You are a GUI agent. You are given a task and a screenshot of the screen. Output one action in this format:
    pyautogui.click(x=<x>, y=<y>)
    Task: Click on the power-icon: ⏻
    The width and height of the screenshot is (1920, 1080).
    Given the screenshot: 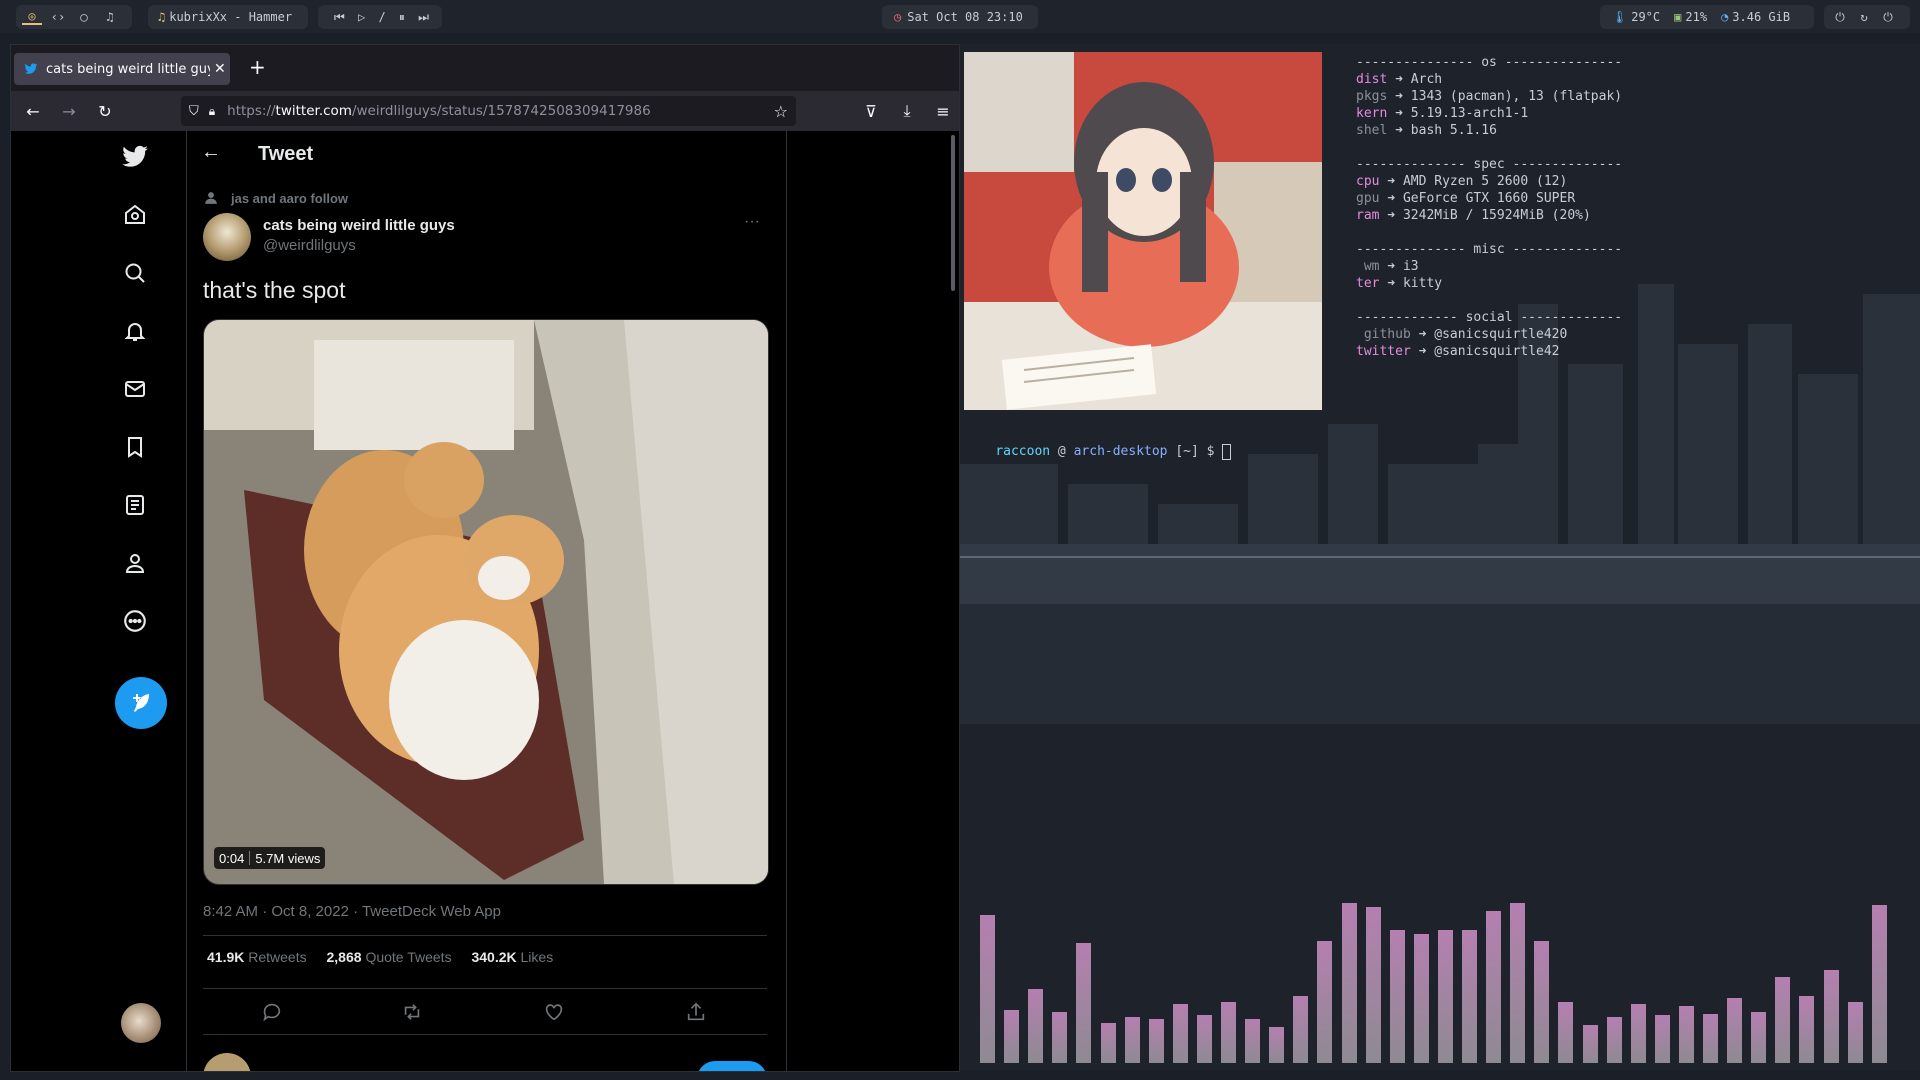 What is the action you would take?
    pyautogui.click(x=1888, y=17)
    